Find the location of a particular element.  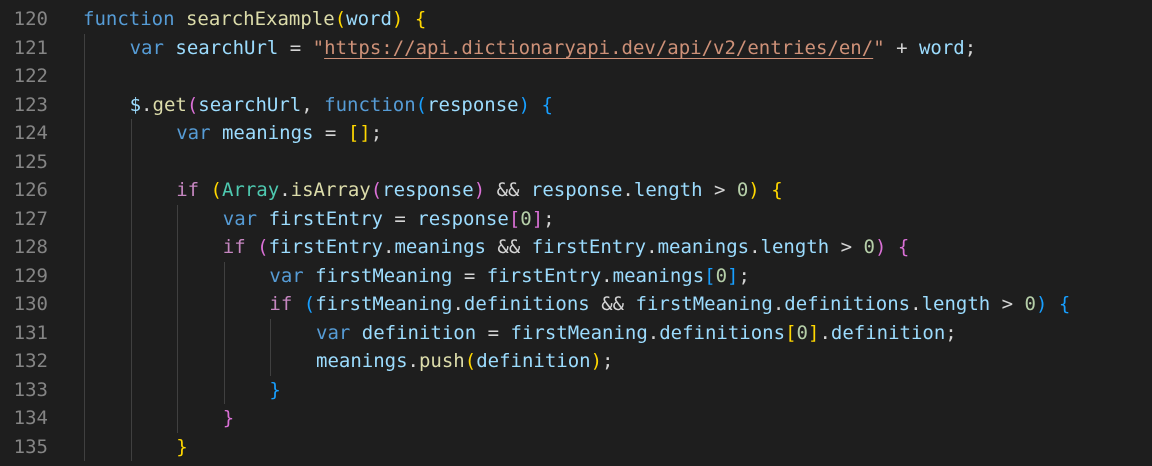

code-token: " is located at coordinates (879, 47).